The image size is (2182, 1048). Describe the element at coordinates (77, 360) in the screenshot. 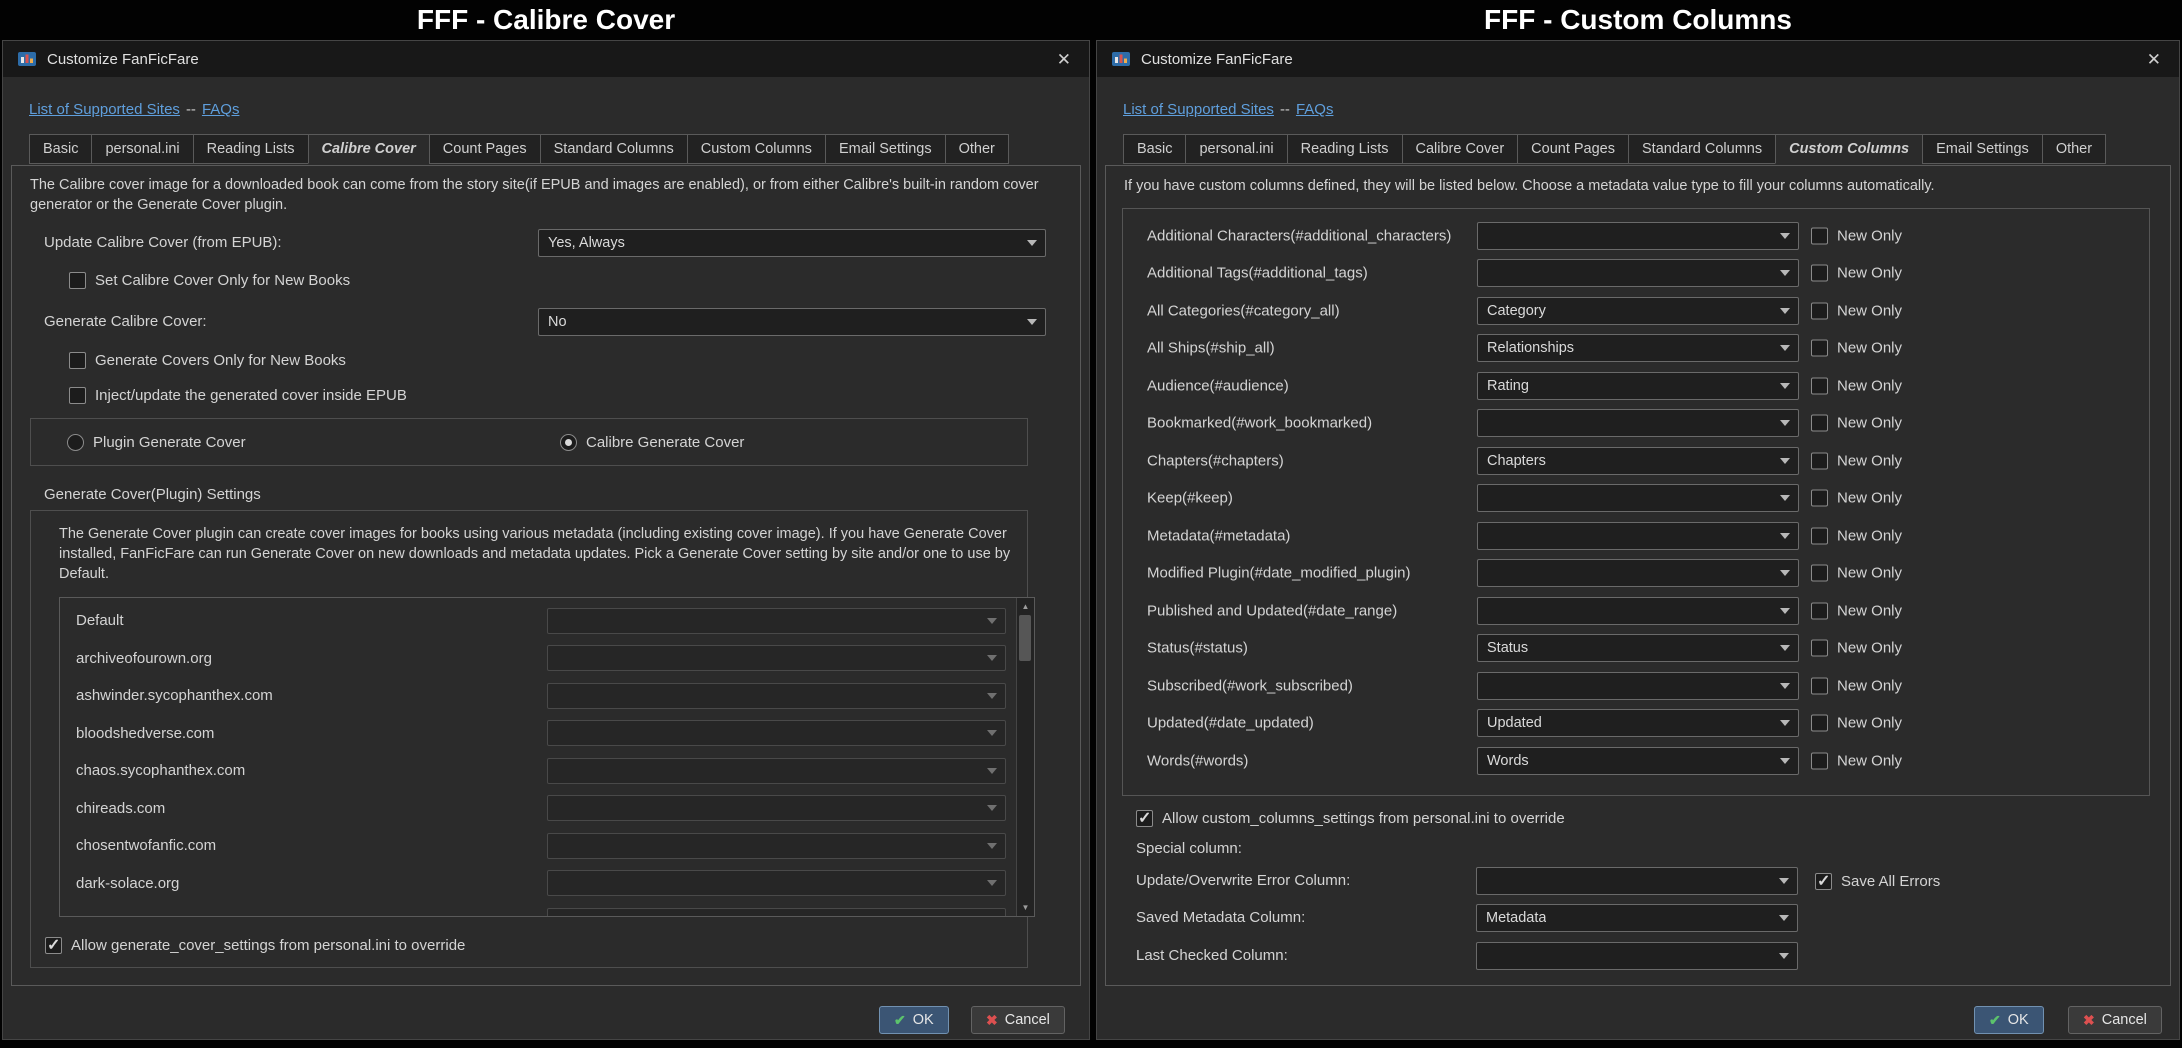

I see `generate-covers-new-books-checkbox` at that location.